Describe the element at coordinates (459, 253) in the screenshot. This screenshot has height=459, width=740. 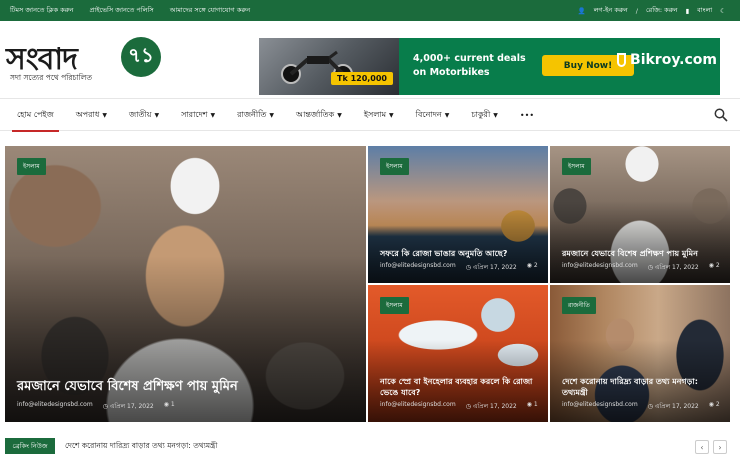
I see `post-title: সফরে কি রোজা ভাঙার অনুমতি আছে?` at that location.